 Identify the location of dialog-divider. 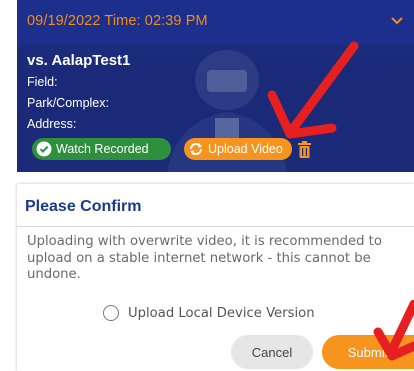
(215, 226).